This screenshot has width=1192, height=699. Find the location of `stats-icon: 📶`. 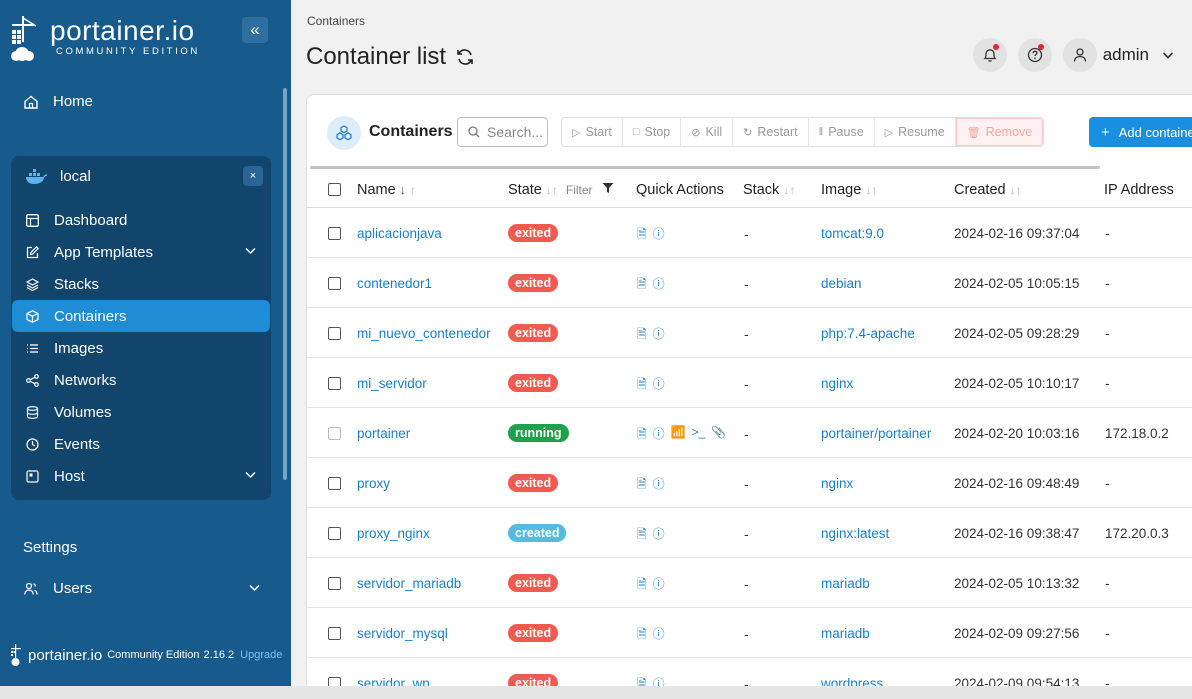

stats-icon: 📶 is located at coordinates (678, 435).